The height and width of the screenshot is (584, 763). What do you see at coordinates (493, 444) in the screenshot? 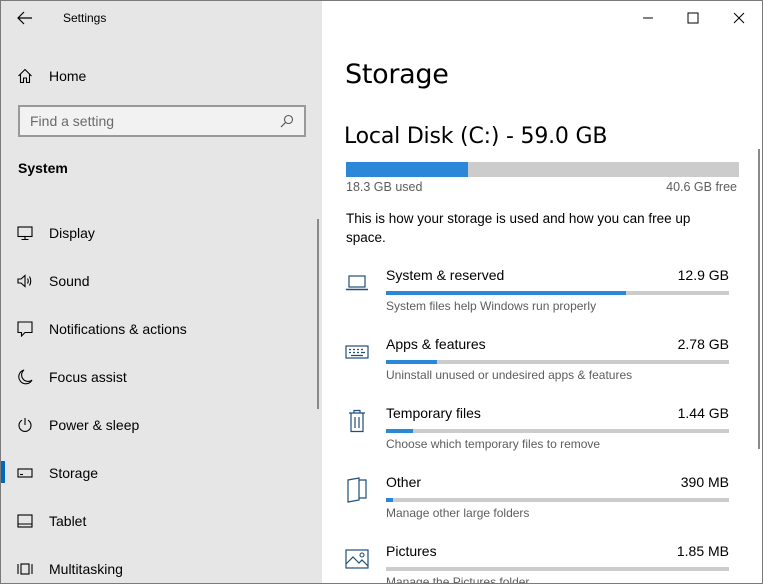
I see `category-hint: Choose which temporary files to remove` at bounding box center [493, 444].